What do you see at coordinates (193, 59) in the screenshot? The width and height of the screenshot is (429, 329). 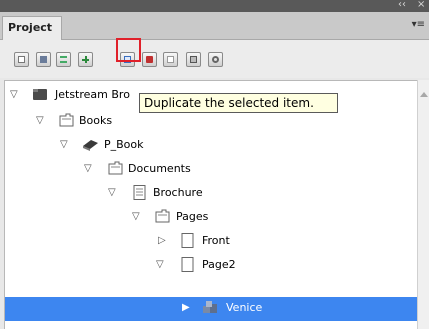 I see `preview-icon` at bounding box center [193, 59].